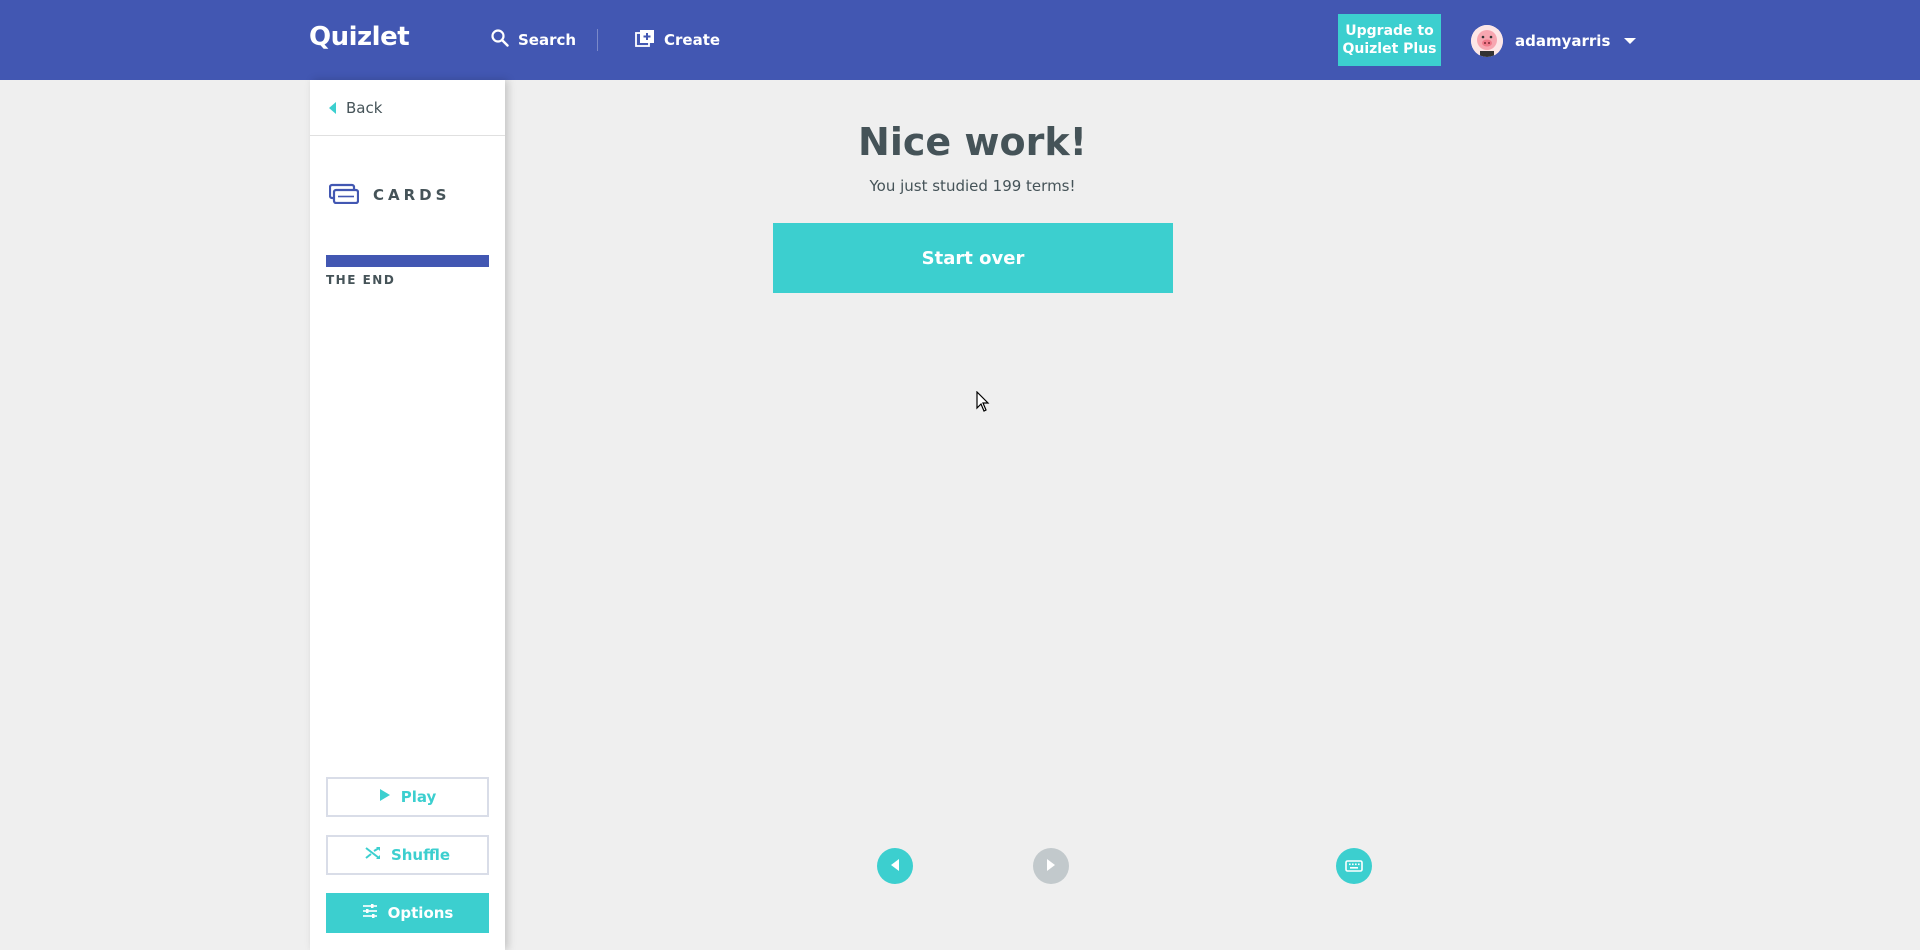 The height and width of the screenshot is (950, 1920). What do you see at coordinates (332, 107) in the screenshot?
I see `chevron-left-icon` at bounding box center [332, 107].